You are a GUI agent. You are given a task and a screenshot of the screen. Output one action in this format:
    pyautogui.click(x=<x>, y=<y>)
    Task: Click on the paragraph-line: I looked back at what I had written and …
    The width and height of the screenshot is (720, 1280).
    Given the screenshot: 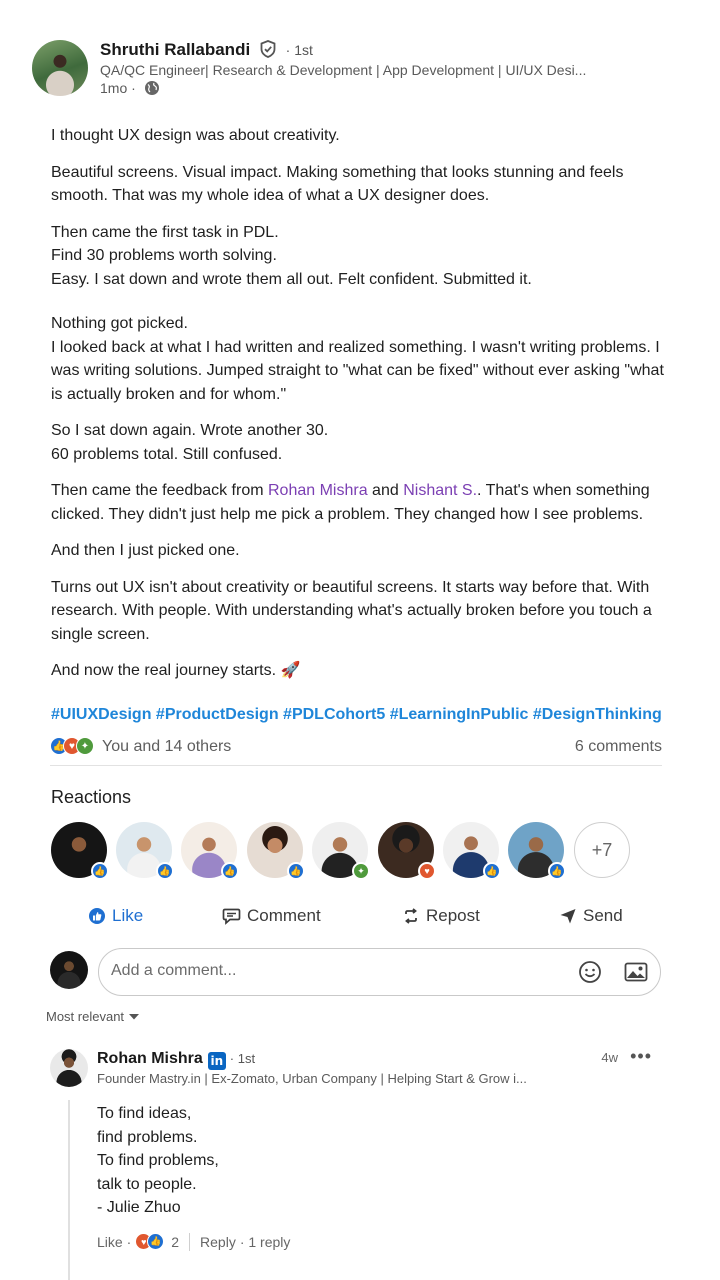 What is the action you would take?
    pyautogui.click(x=357, y=370)
    